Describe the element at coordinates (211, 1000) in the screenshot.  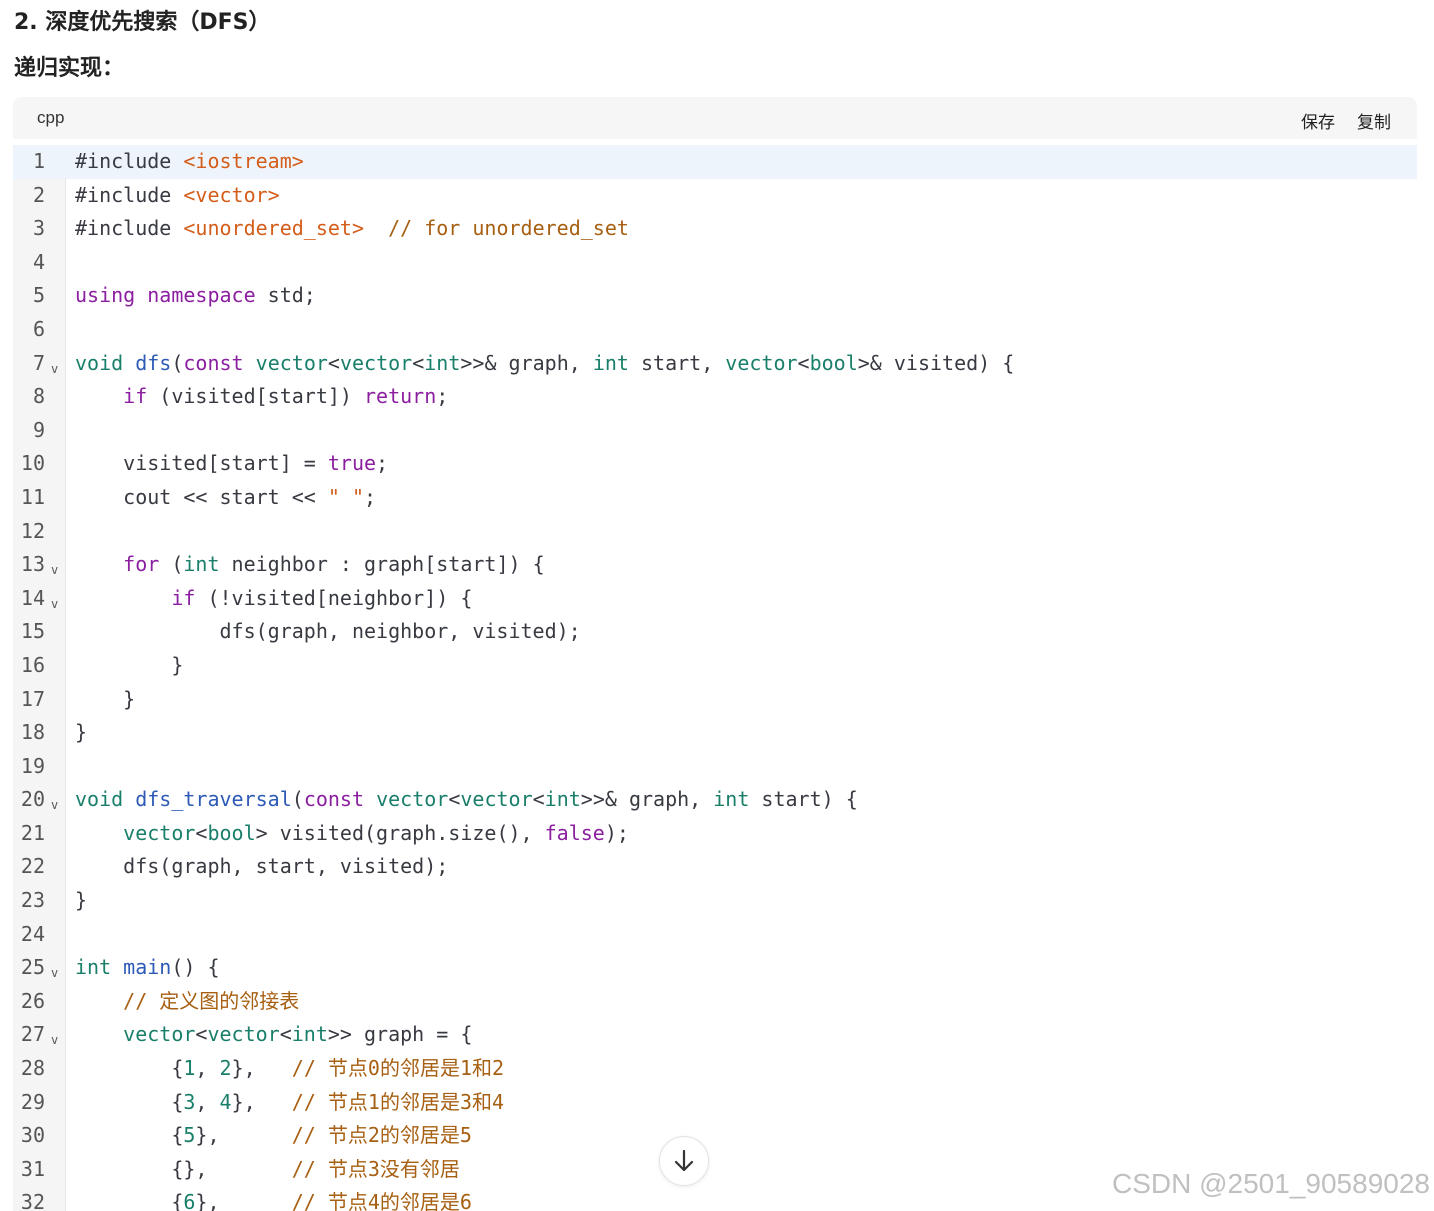
I see `code-text: // 定义图的邻接表` at that location.